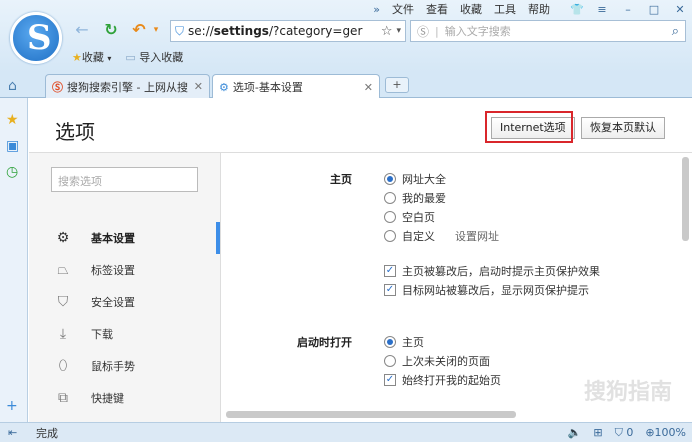 The height and width of the screenshot is (442, 692). I want to click on home-icon: ⌂, so click(12, 86).